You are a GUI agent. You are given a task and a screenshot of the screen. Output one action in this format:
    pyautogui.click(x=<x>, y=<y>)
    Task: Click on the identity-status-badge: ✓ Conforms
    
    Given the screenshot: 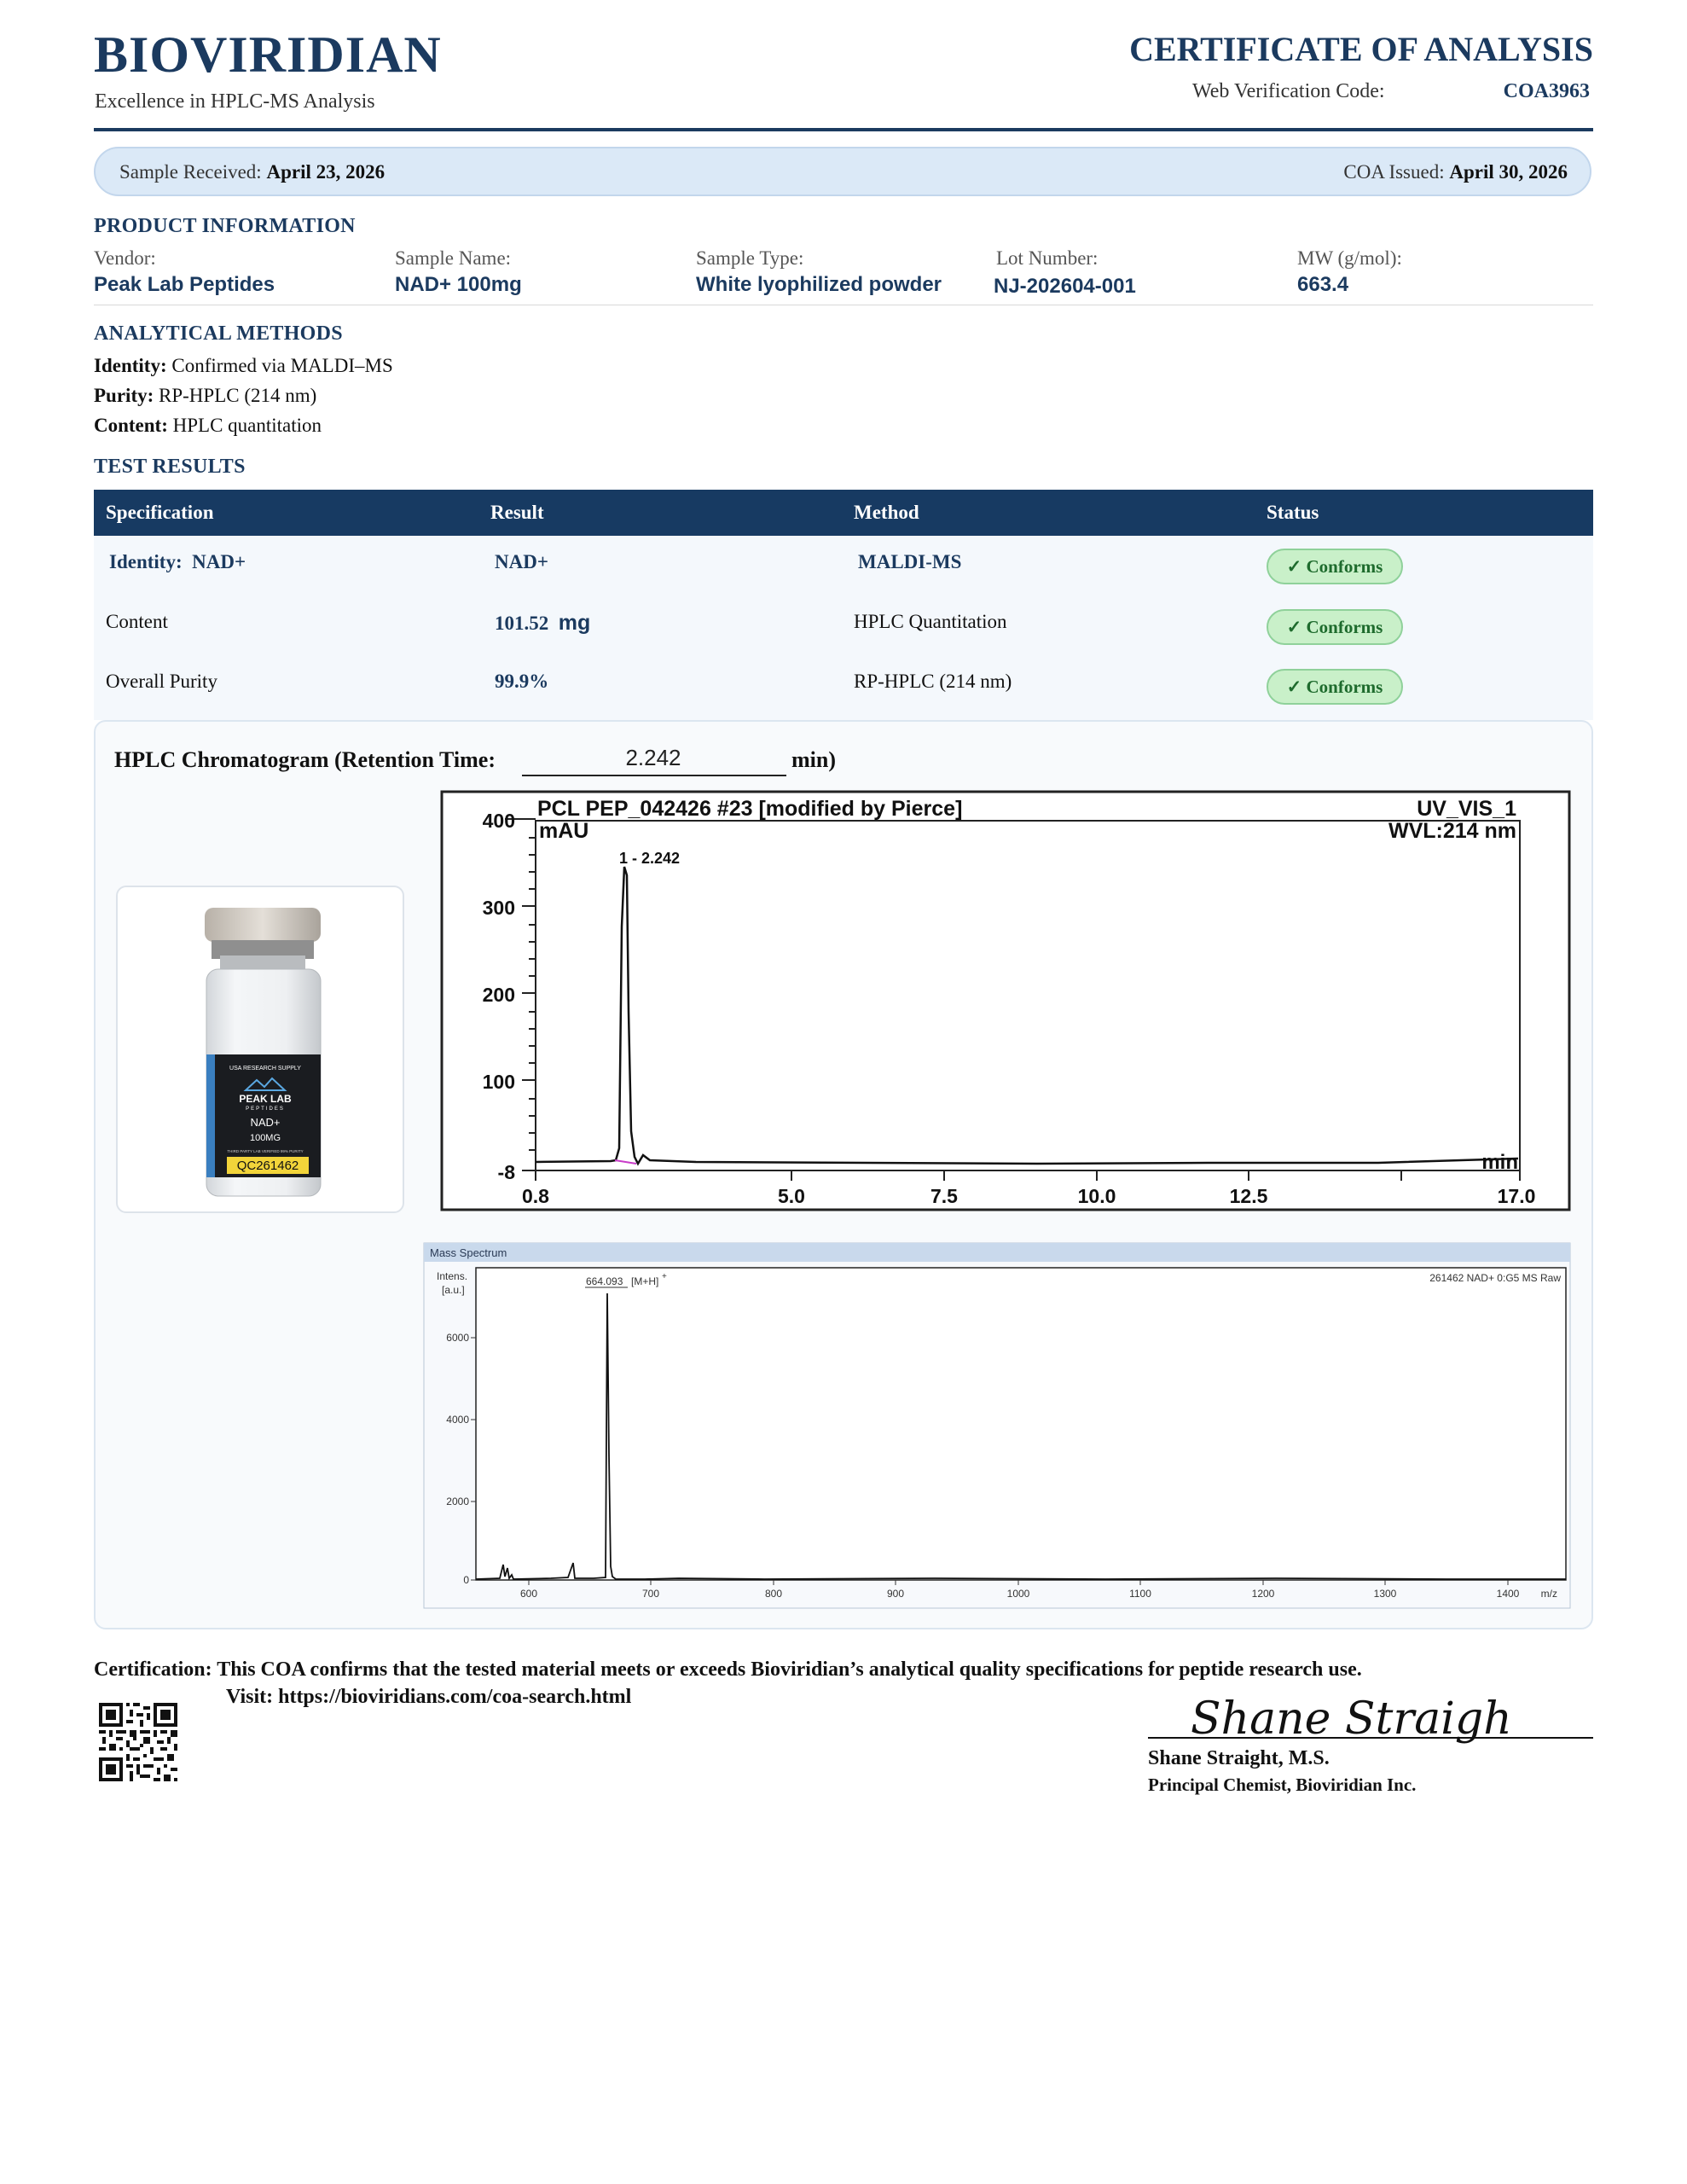 What is the action you would take?
    pyautogui.click(x=1335, y=566)
    